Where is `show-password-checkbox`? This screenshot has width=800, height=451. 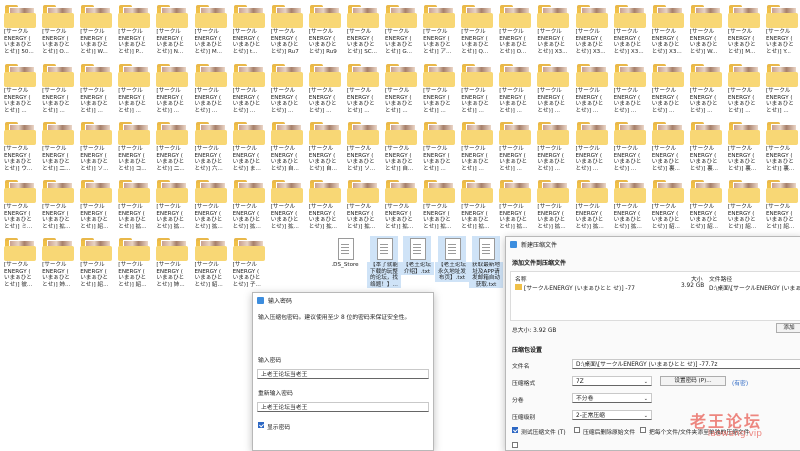 show-password-checkbox is located at coordinates (261, 425).